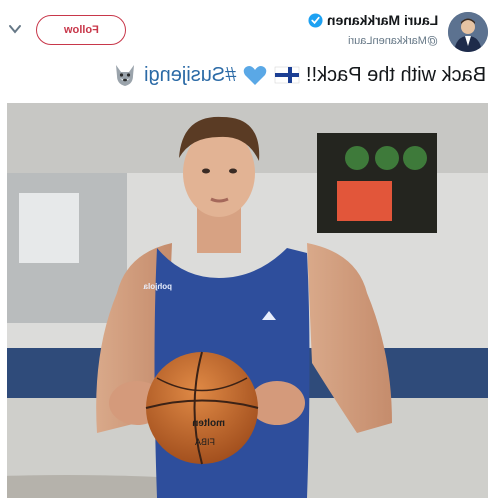 Image resolution: width=500 pixels, height=498 pixels. Describe the element at coordinates (315, 20) in the screenshot. I see `verified-icon` at that location.